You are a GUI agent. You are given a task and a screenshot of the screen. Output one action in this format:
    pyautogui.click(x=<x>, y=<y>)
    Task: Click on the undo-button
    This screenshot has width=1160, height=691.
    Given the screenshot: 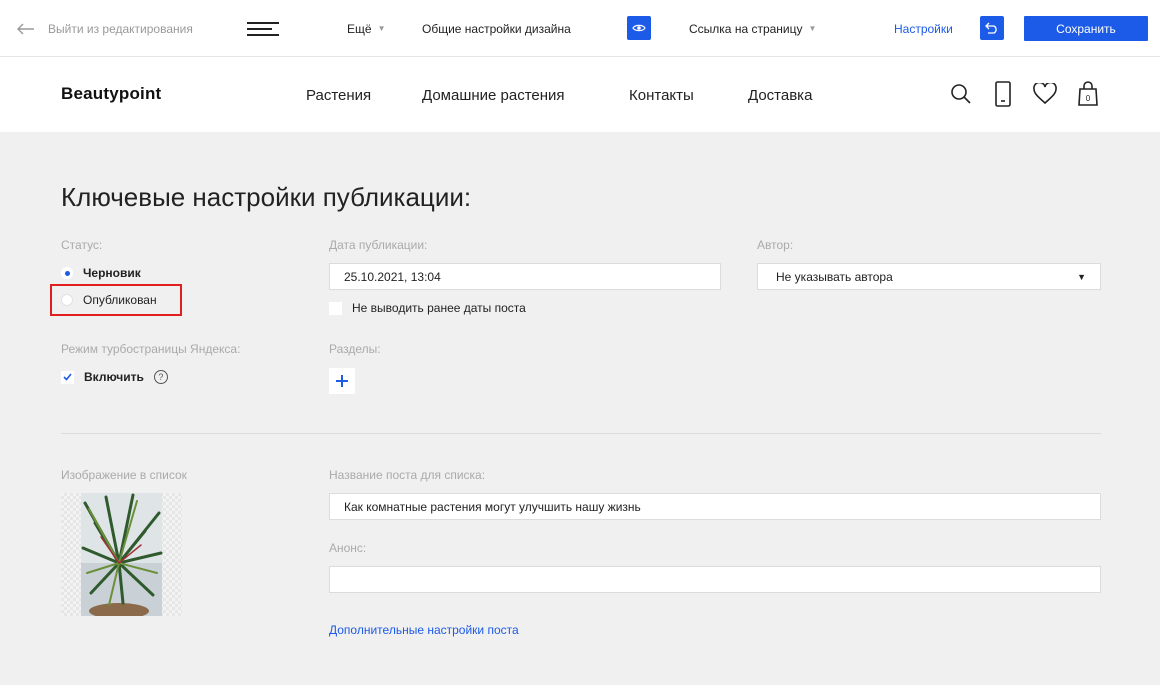 What is the action you would take?
    pyautogui.click(x=992, y=28)
    